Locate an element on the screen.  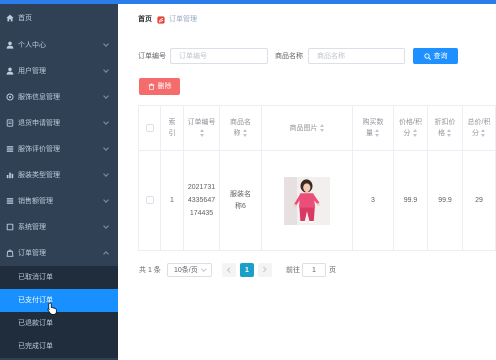
product-photo is located at coordinates (307, 200).